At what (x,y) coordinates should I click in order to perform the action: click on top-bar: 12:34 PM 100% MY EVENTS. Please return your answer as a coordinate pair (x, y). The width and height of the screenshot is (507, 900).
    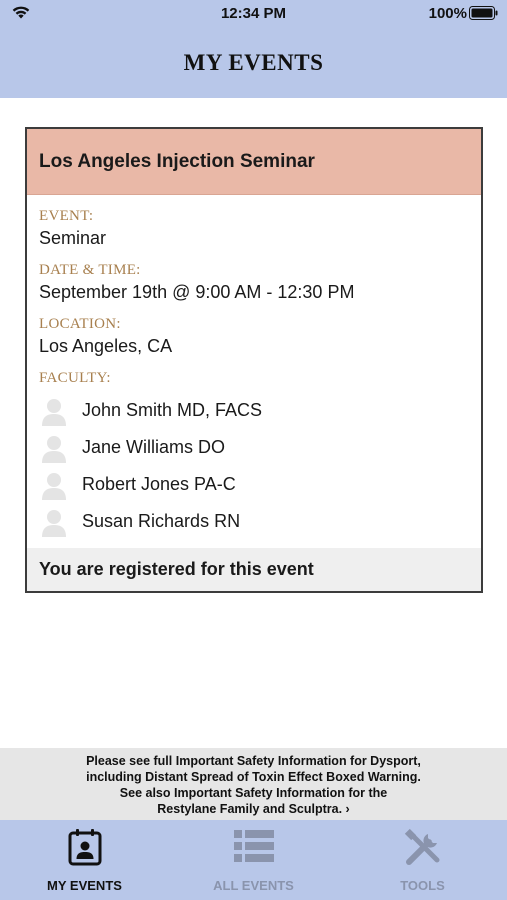
    Looking at the image, I should click on (253, 49).